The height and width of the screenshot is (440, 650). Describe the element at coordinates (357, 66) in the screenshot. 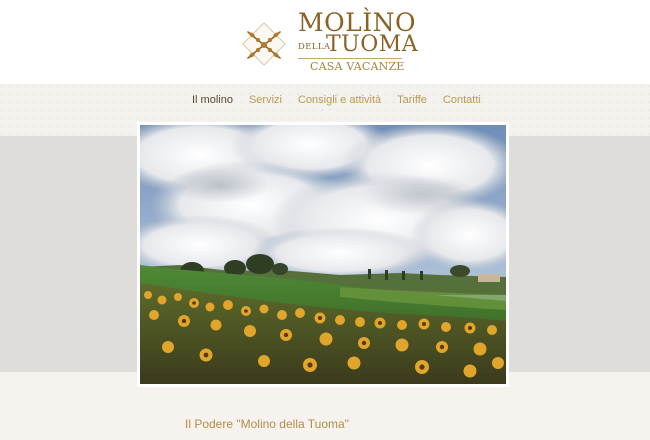

I see `logo-subtitle: CASA VACANZE` at that location.